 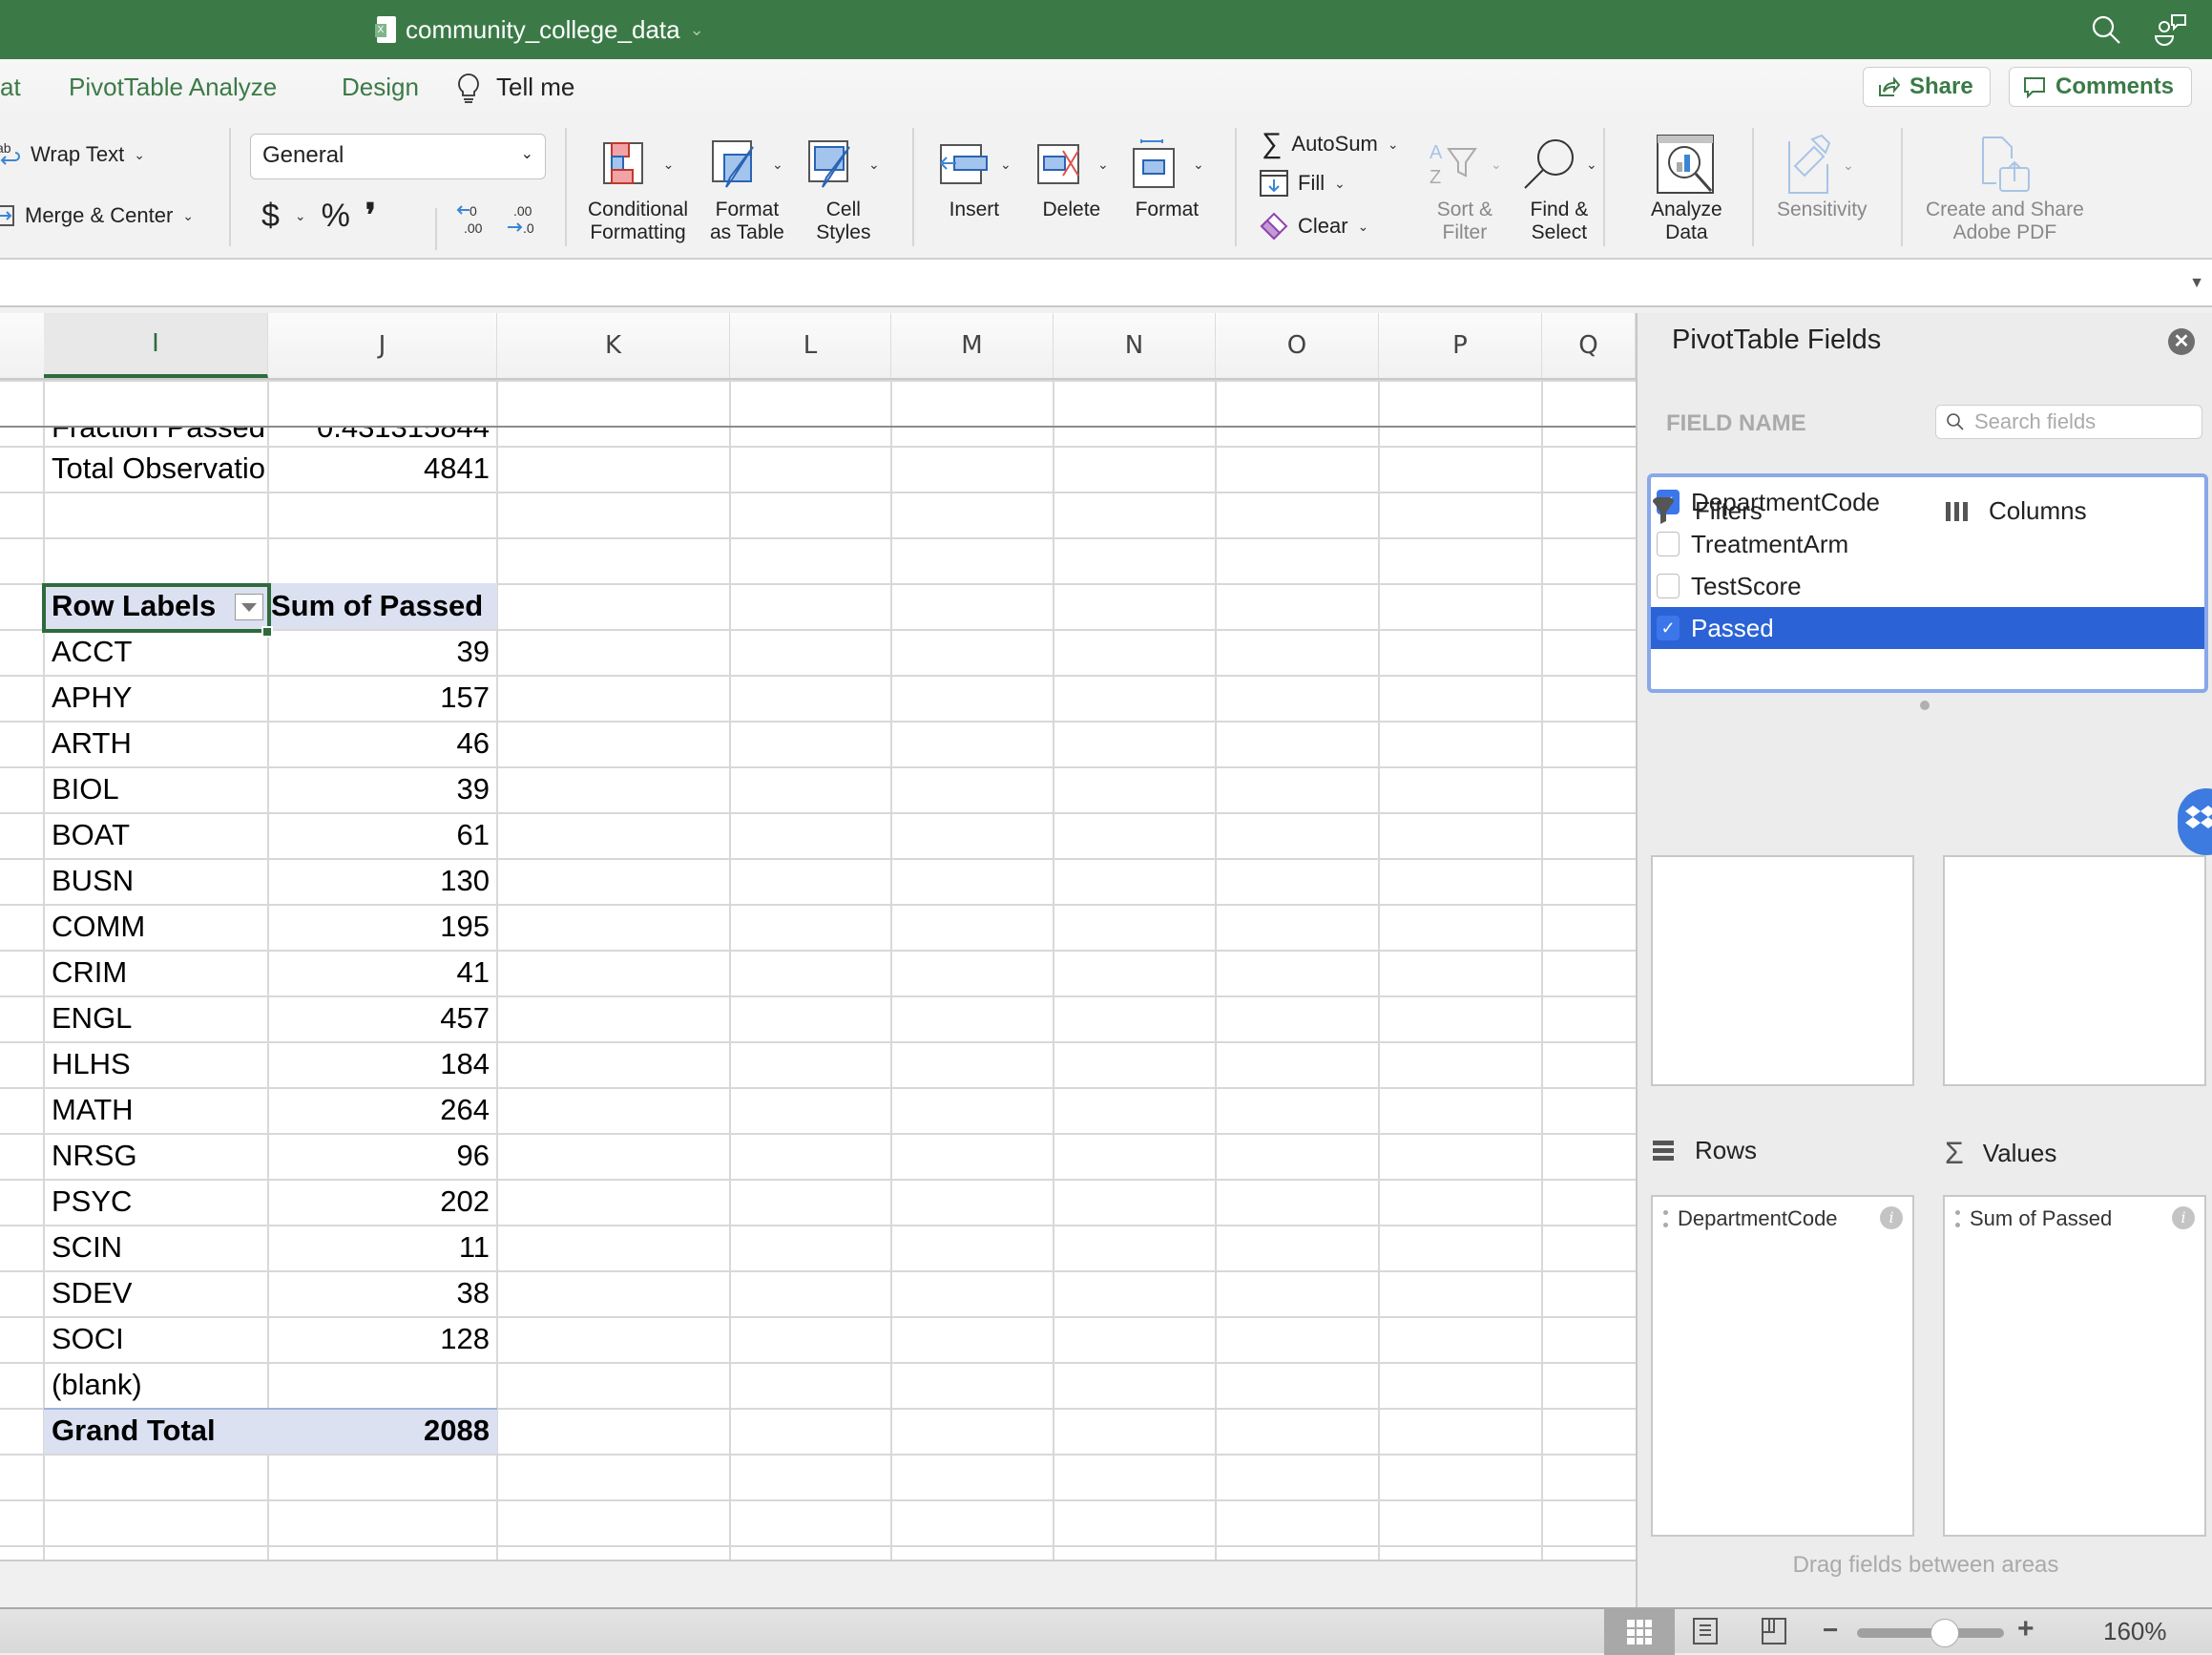 I want to click on pivot-row-label: CRIM, so click(x=159, y=972).